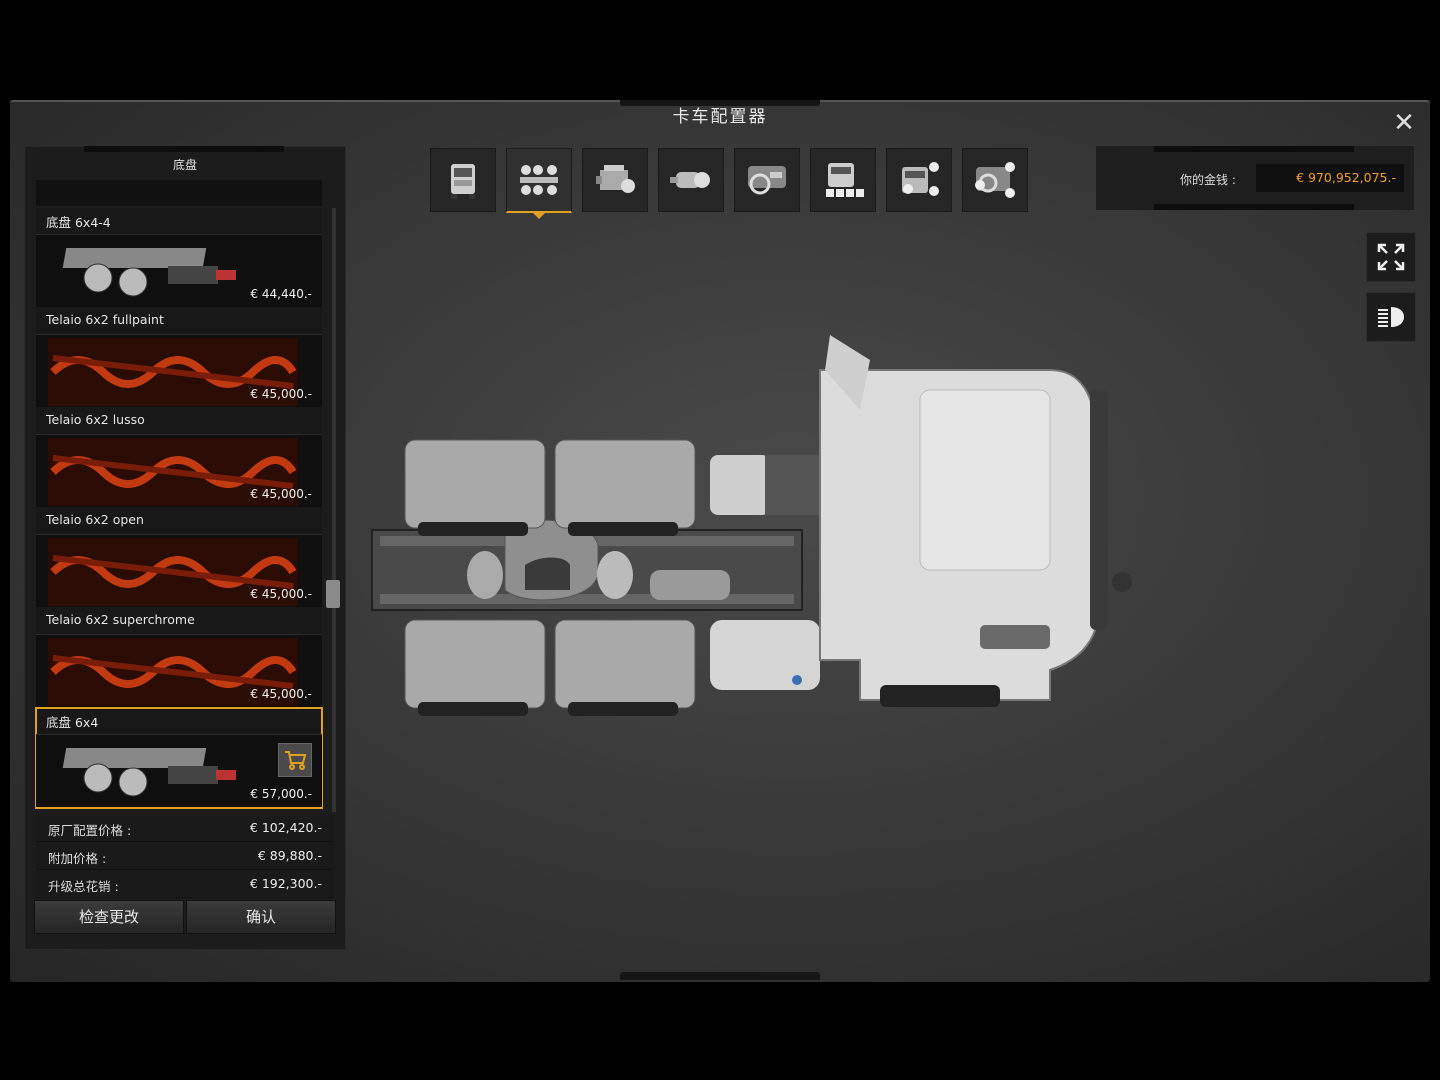  I want to click on tab-transmission, so click(691, 180).